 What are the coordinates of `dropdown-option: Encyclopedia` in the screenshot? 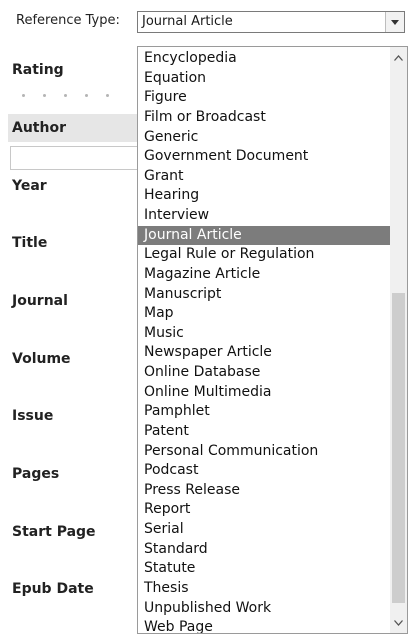 It's located at (264, 59).